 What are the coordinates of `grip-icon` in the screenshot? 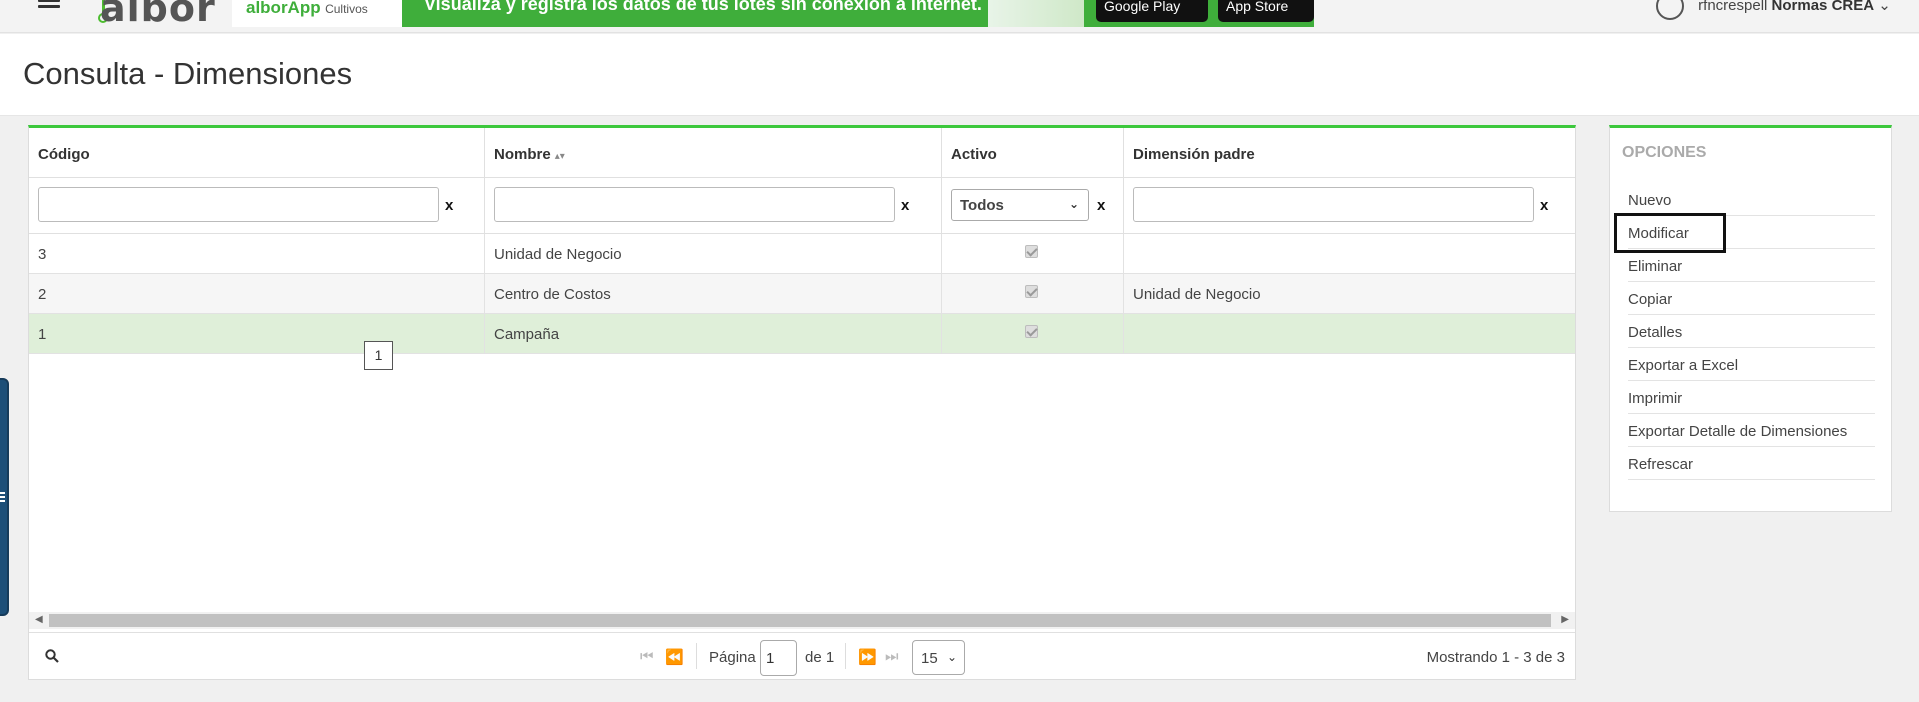 It's located at (2, 498).